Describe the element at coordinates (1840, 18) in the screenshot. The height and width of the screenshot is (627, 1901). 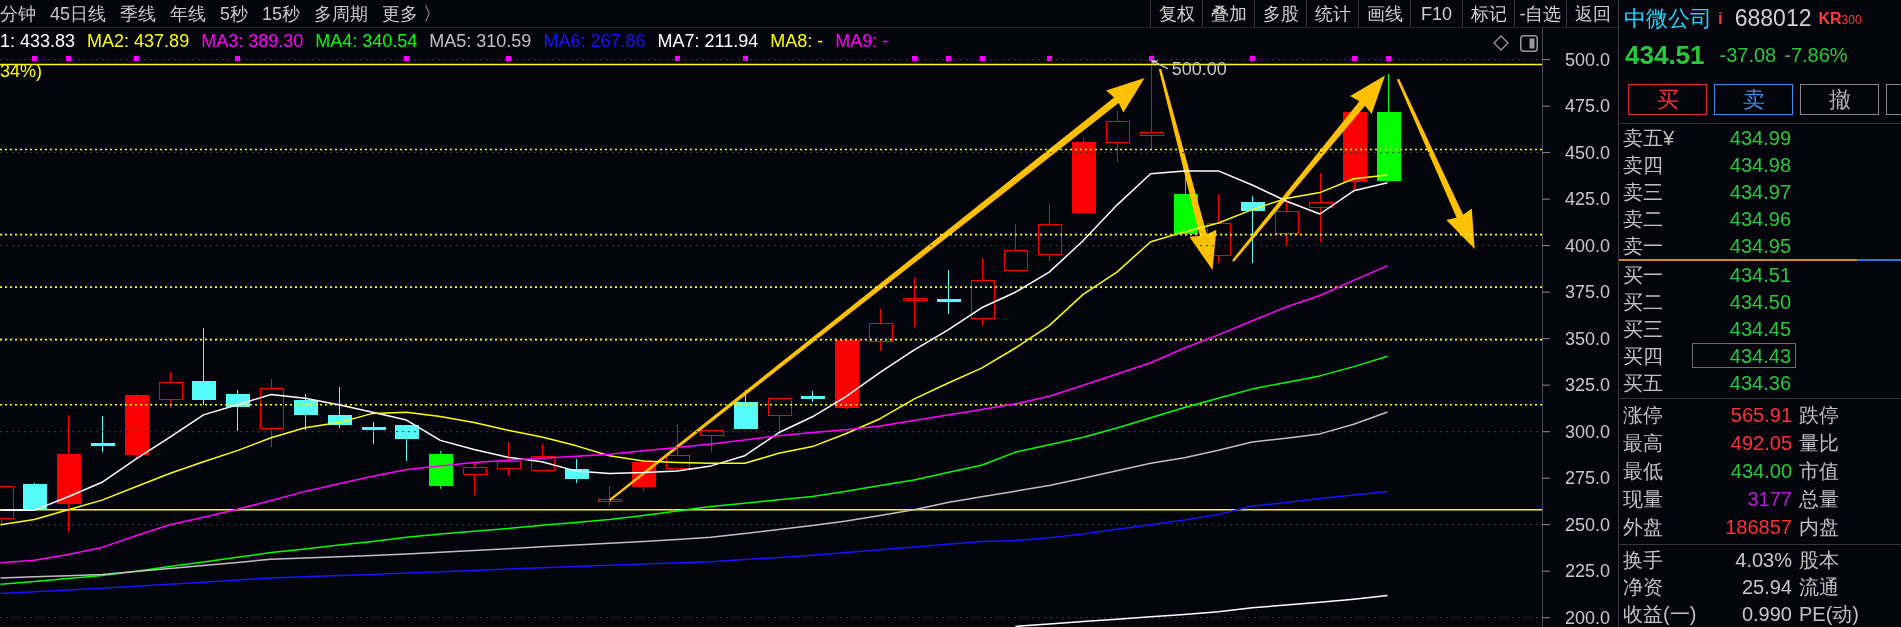
I see `market-tag: KR300` at that location.